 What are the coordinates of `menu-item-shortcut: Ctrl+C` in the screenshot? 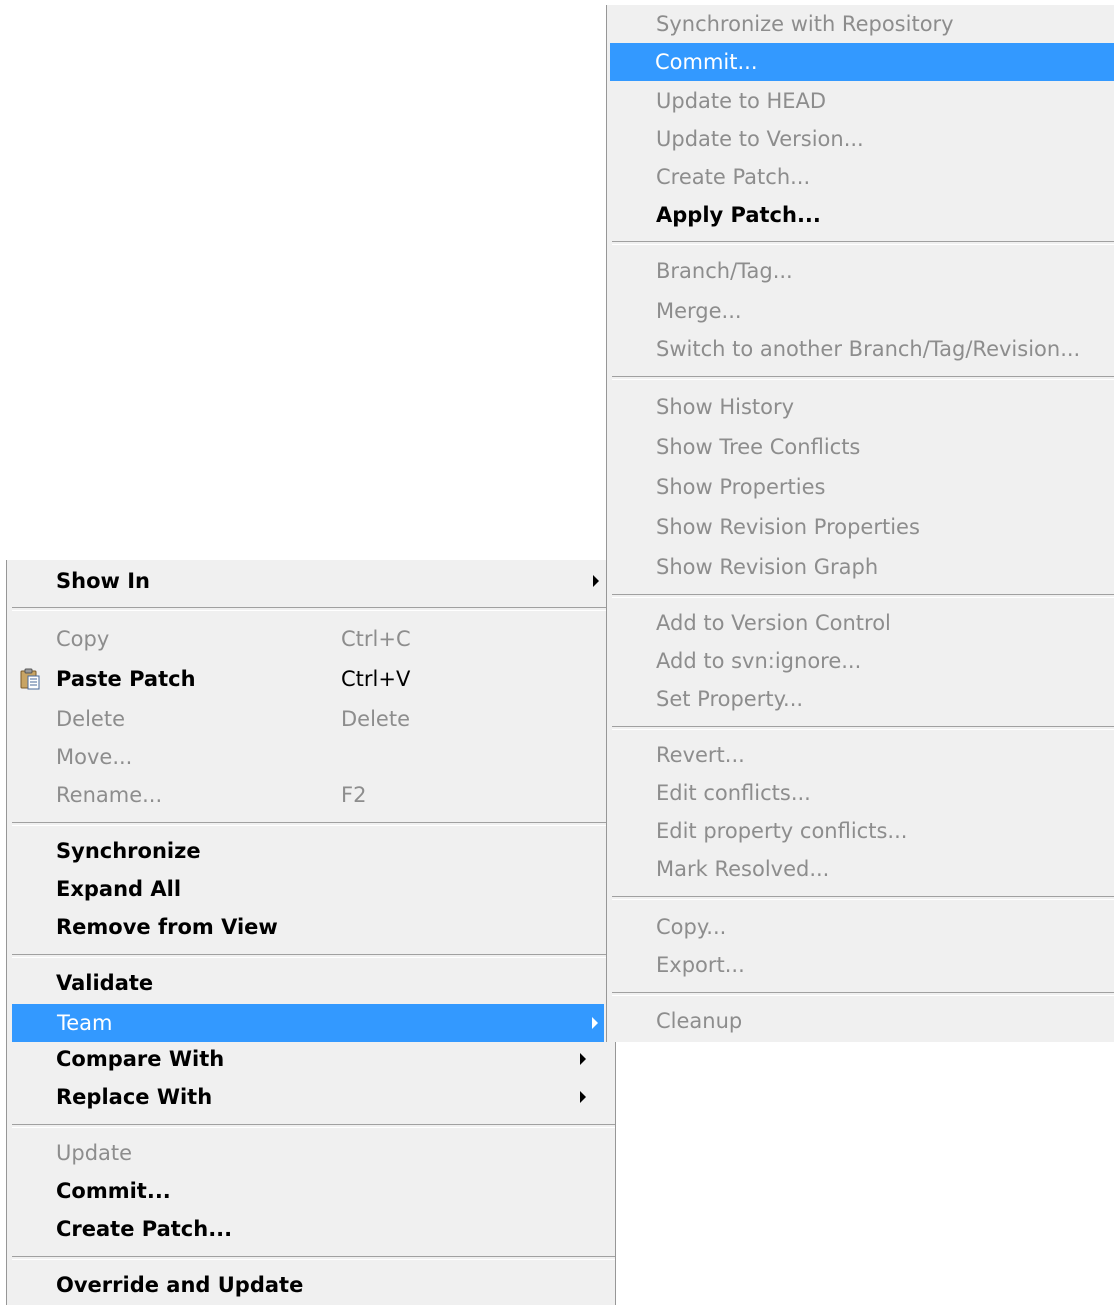 It's located at (376, 639).